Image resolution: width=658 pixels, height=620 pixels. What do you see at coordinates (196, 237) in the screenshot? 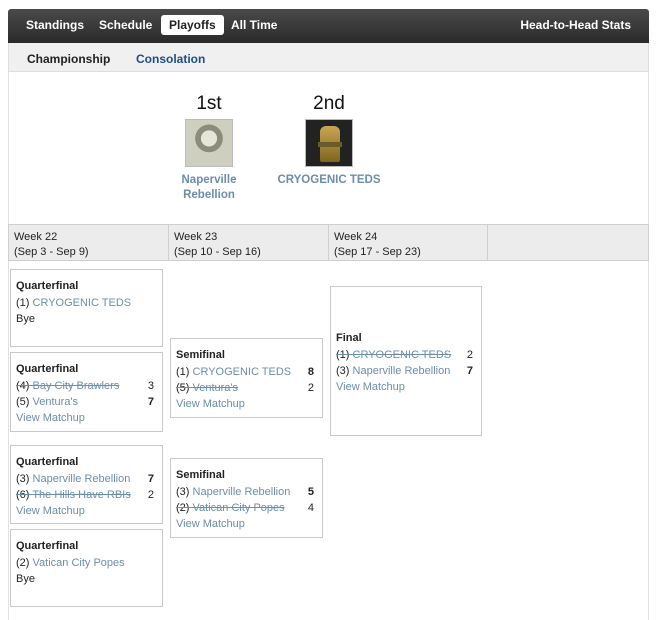
I see `week-label: Week 23` at bounding box center [196, 237].